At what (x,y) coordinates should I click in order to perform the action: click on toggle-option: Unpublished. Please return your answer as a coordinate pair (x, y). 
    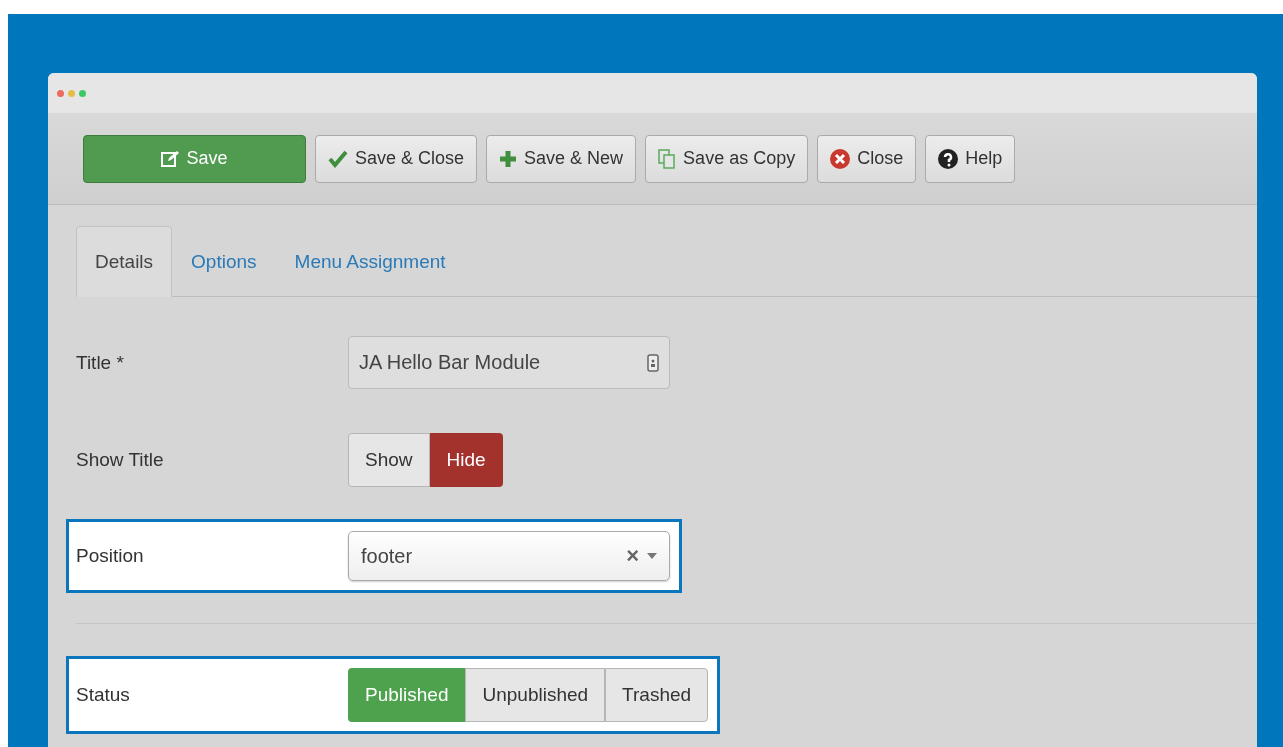
    Looking at the image, I should click on (535, 695).